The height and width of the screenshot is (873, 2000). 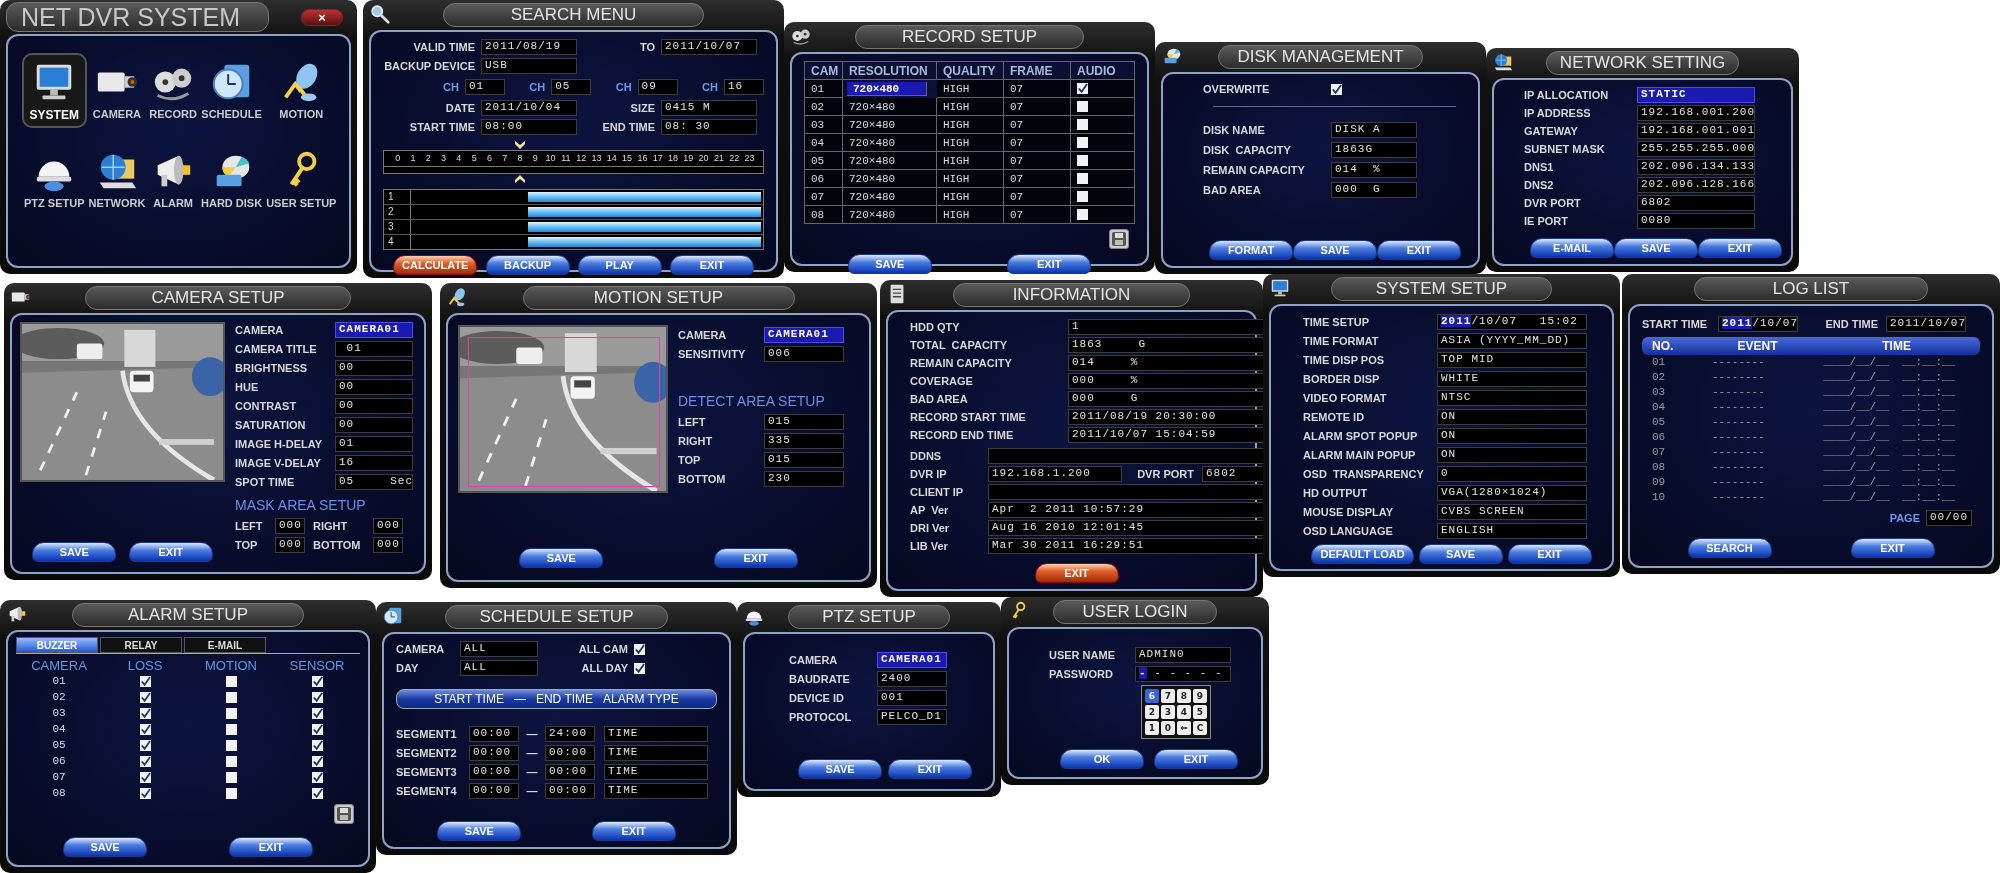 What do you see at coordinates (1696, 95) in the screenshot?
I see `value-field: STATIC` at bounding box center [1696, 95].